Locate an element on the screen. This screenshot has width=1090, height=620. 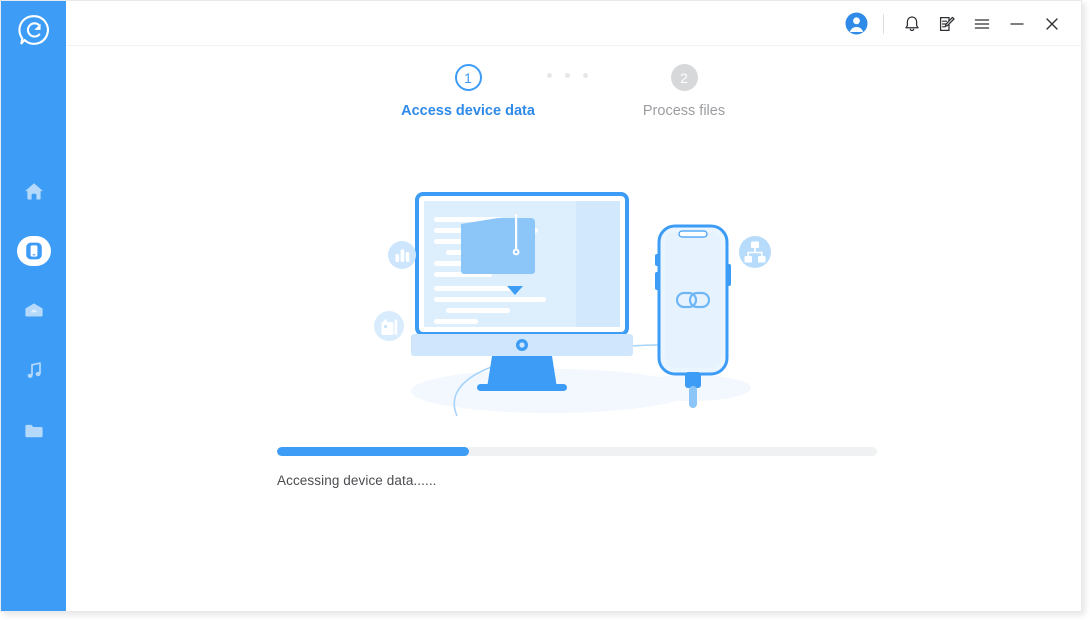
progress-bar-fill is located at coordinates (373, 451).